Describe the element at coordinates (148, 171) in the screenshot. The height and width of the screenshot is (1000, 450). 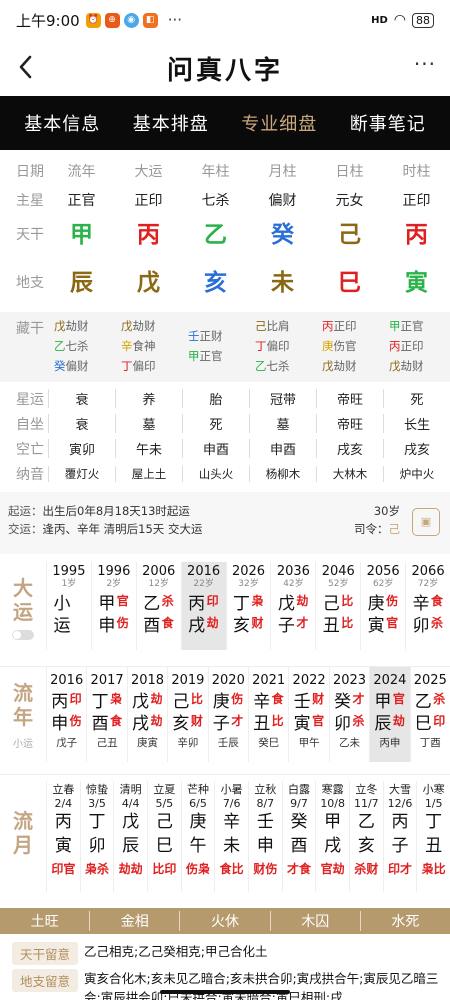
I see `pillar-name: 大运` at that location.